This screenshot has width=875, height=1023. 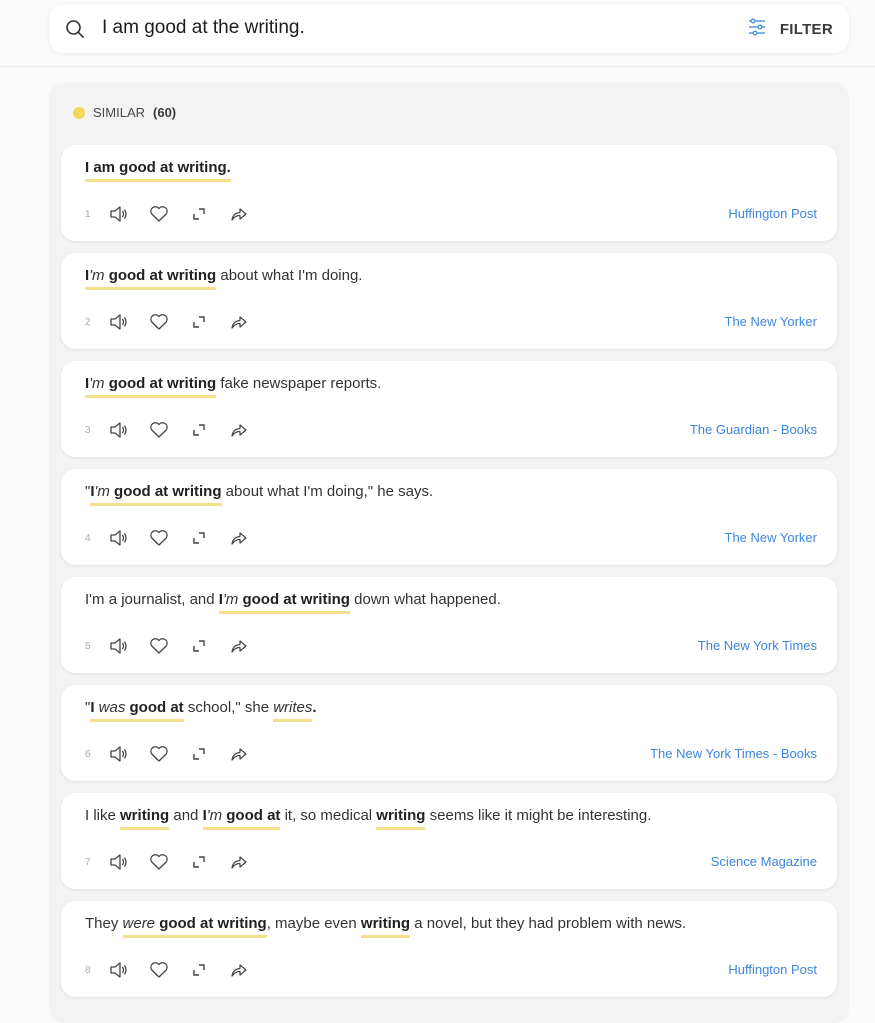 What do you see at coordinates (425, 599) in the screenshot?
I see `sentence-text: down what happened.` at bounding box center [425, 599].